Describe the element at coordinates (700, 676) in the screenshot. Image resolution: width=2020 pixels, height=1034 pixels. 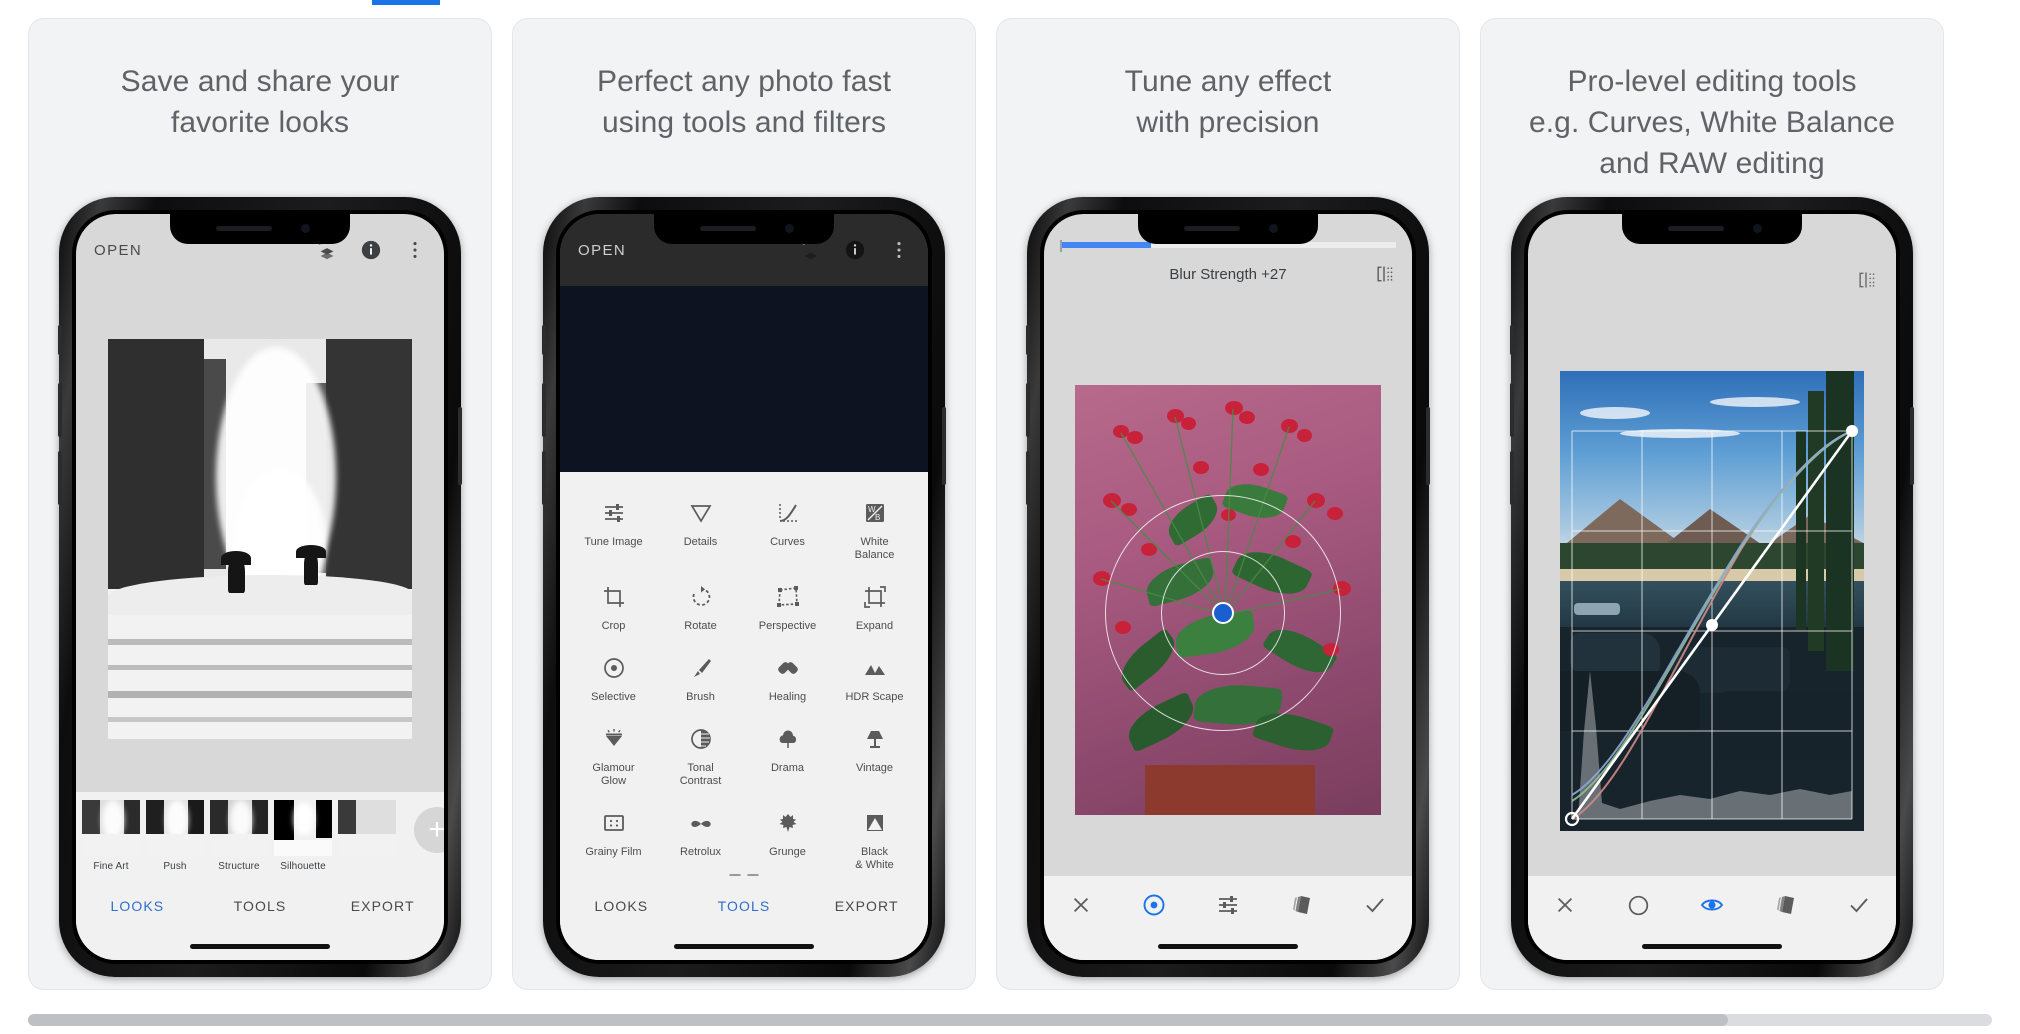
I see `tool-brush: Brush` at that location.